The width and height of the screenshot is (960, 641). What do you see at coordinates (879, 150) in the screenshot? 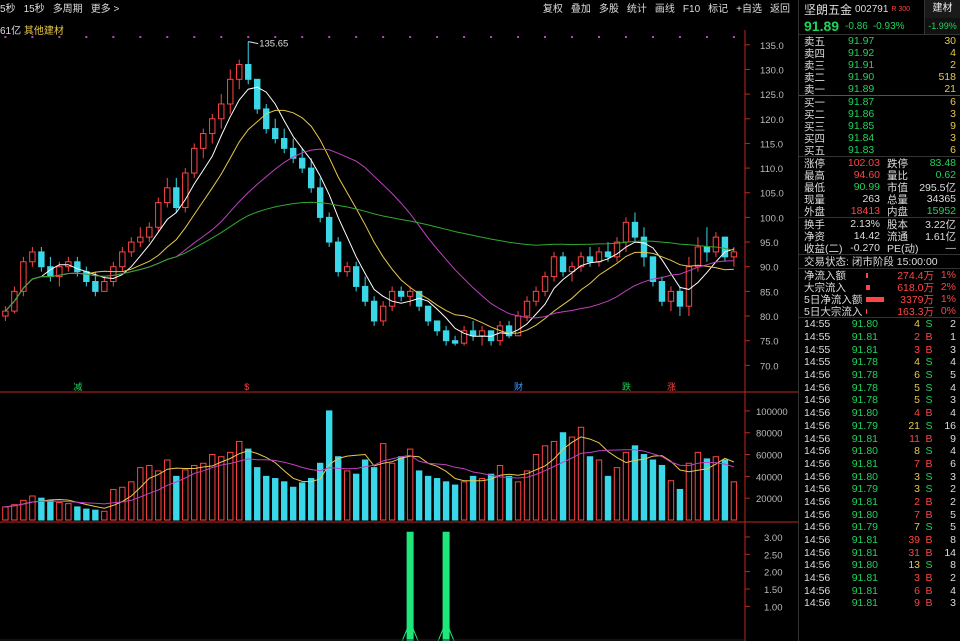
I see `orderbook-row: 买五 91.83 6` at bounding box center [879, 150].